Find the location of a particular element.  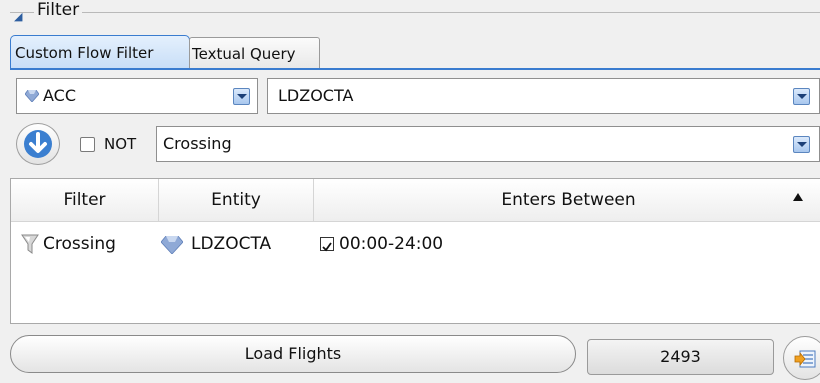

not-checkbox is located at coordinates (87, 144).